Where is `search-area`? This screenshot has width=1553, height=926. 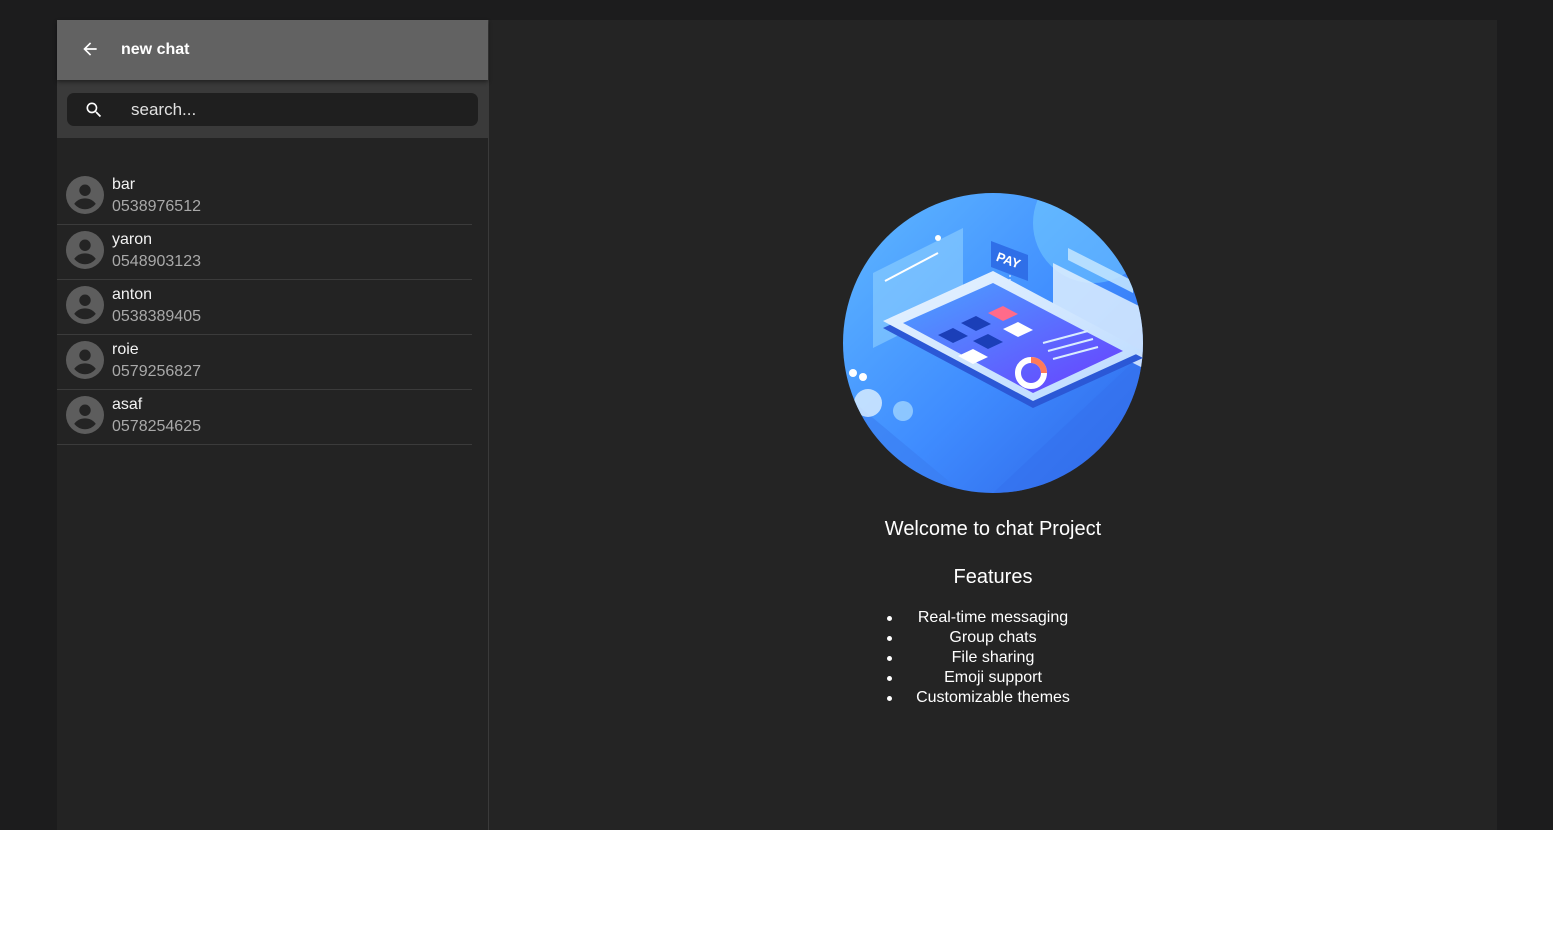 search-area is located at coordinates (272, 109).